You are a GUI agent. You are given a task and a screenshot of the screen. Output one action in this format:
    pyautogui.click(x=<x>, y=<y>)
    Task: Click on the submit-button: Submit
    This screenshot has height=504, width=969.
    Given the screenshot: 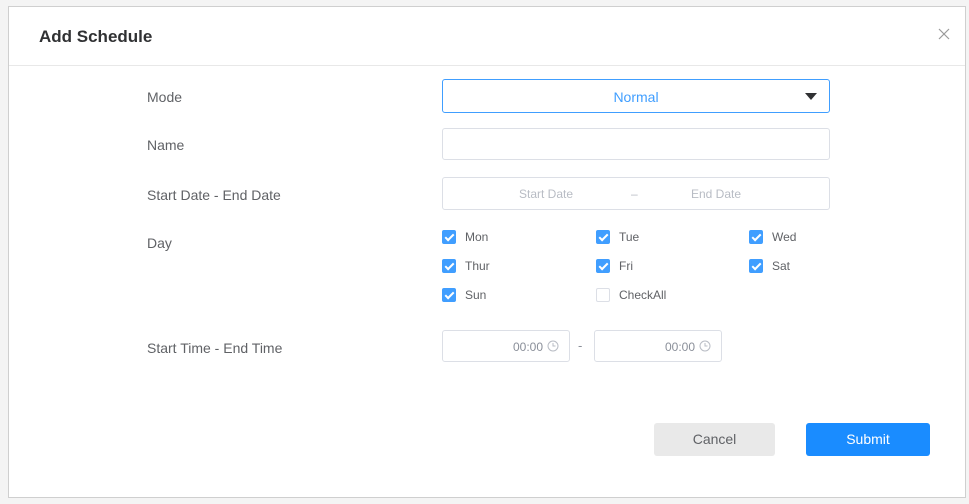 What is the action you would take?
    pyautogui.click(x=868, y=439)
    